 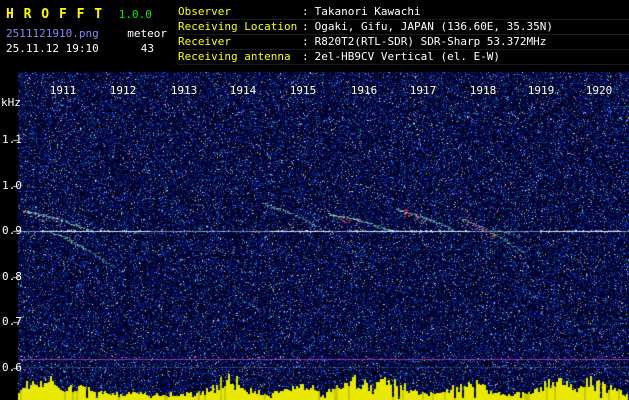 I want to click on info-value: Takanori Kawachi, so click(x=367, y=11).